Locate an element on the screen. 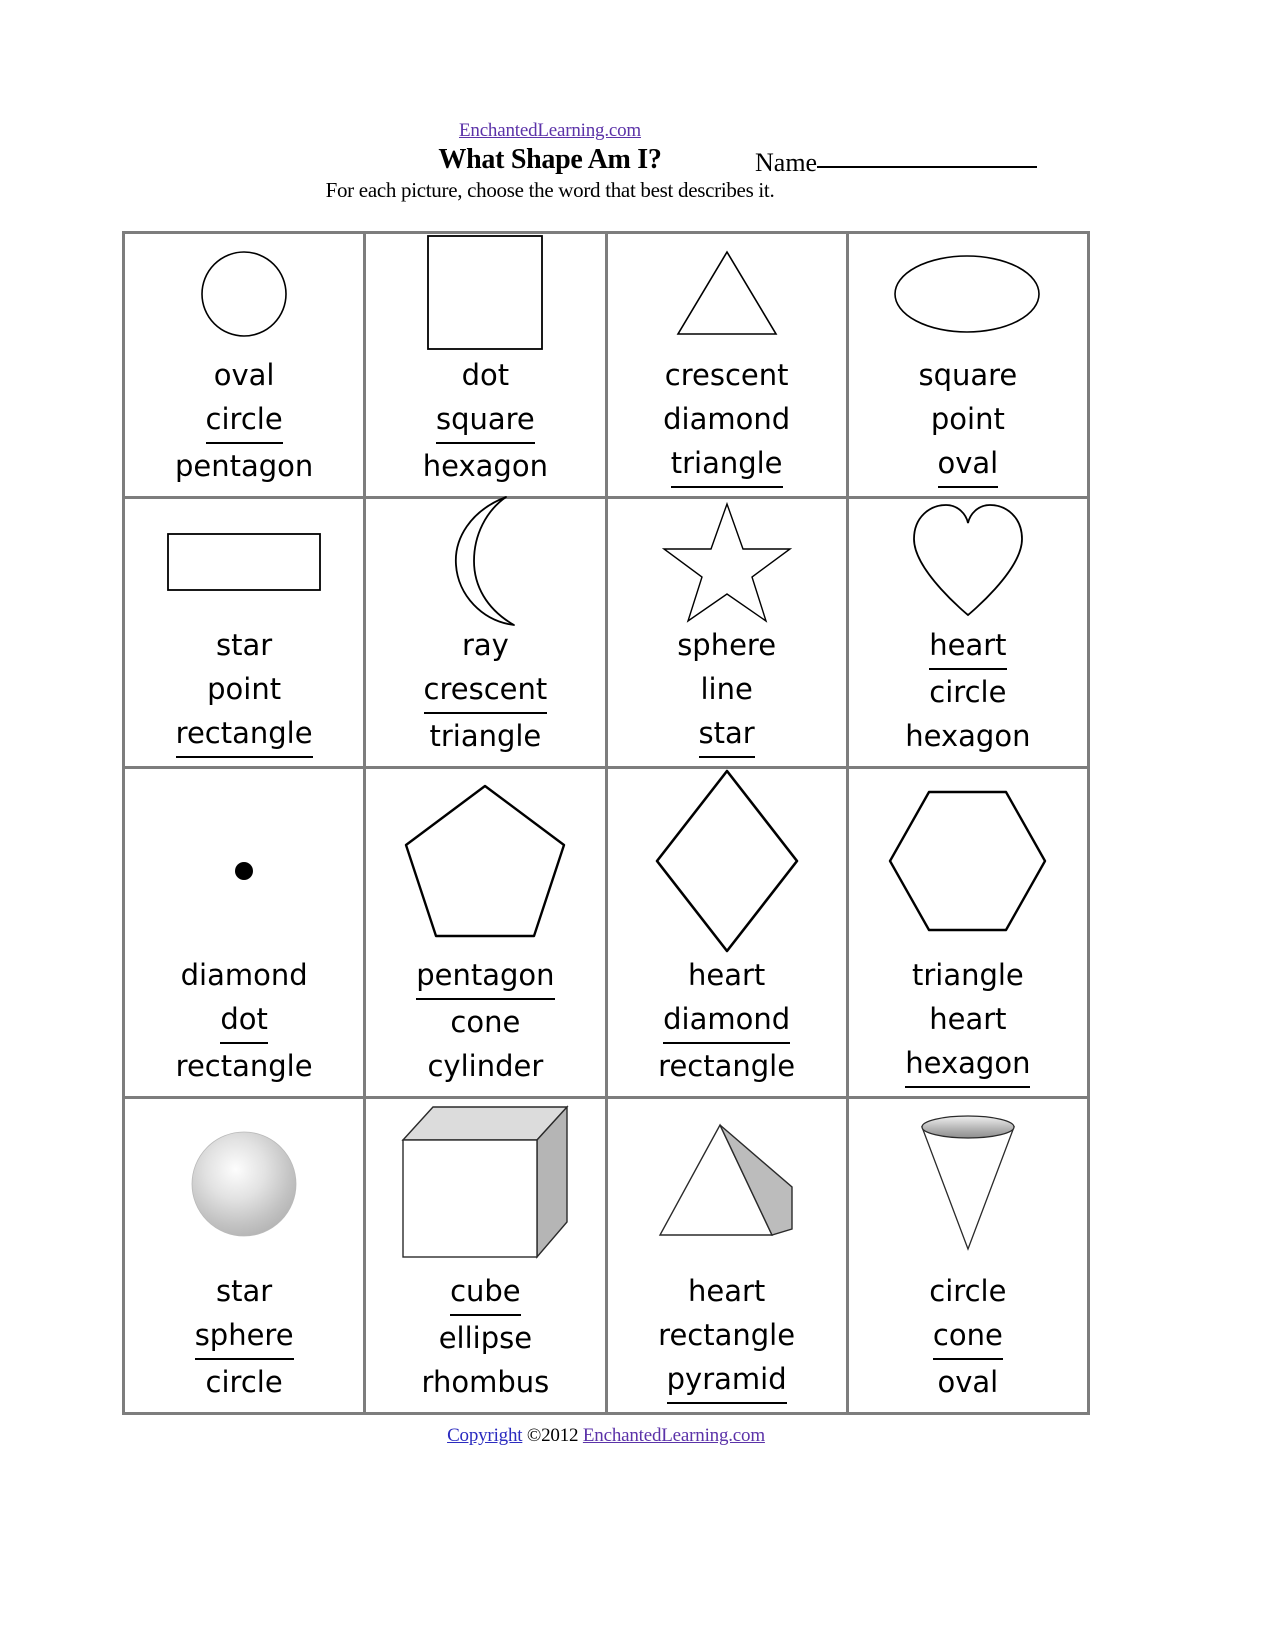  question-cell: heart circle hexagon is located at coordinates (969, 634).